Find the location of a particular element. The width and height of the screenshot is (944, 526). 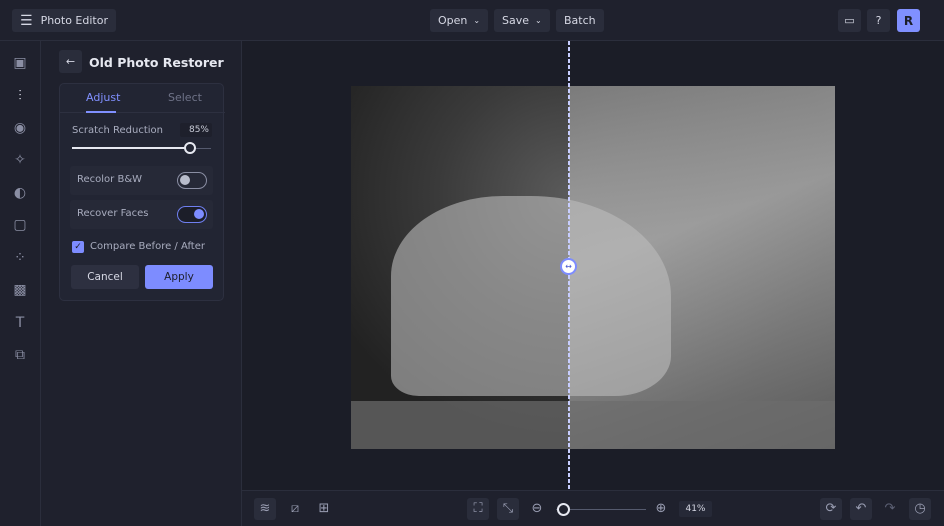

shrink-icon: ⤡ is located at coordinates (508, 509).